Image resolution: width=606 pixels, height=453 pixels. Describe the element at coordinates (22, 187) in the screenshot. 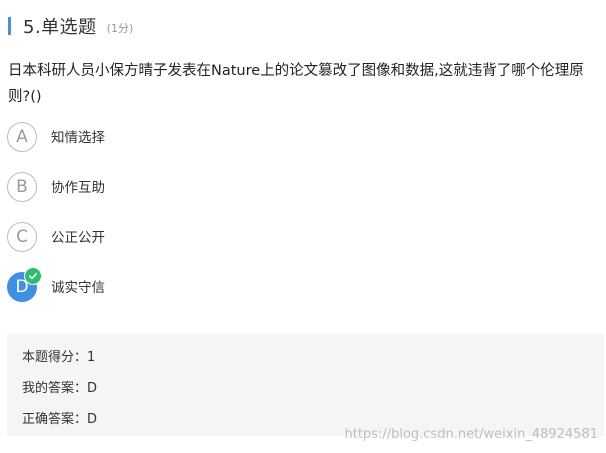

I see `option-b-letter: B` at that location.